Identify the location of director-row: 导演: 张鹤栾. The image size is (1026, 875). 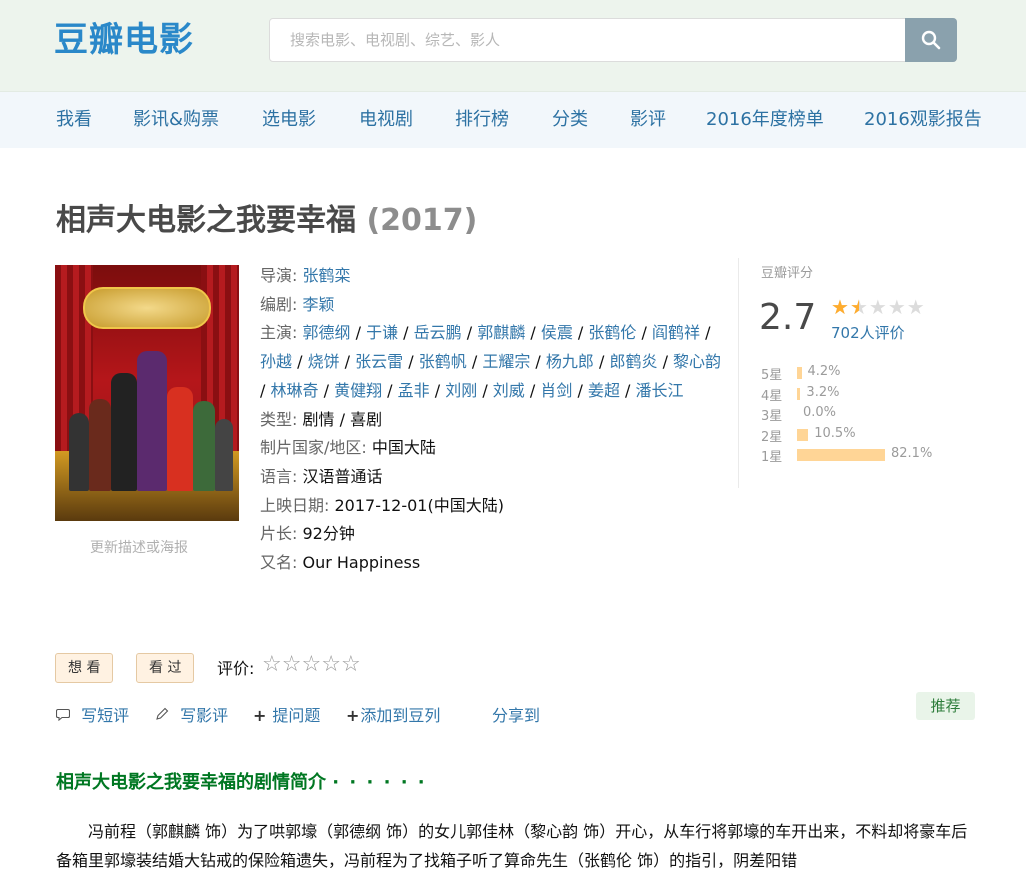
(305, 275).